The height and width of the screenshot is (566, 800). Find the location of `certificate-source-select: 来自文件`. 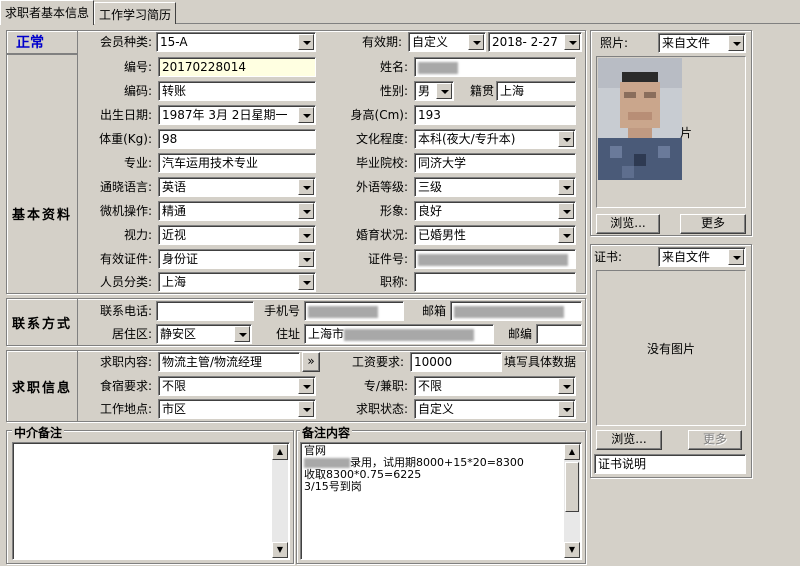

certificate-source-select: 来自文件 is located at coordinates (702, 257).